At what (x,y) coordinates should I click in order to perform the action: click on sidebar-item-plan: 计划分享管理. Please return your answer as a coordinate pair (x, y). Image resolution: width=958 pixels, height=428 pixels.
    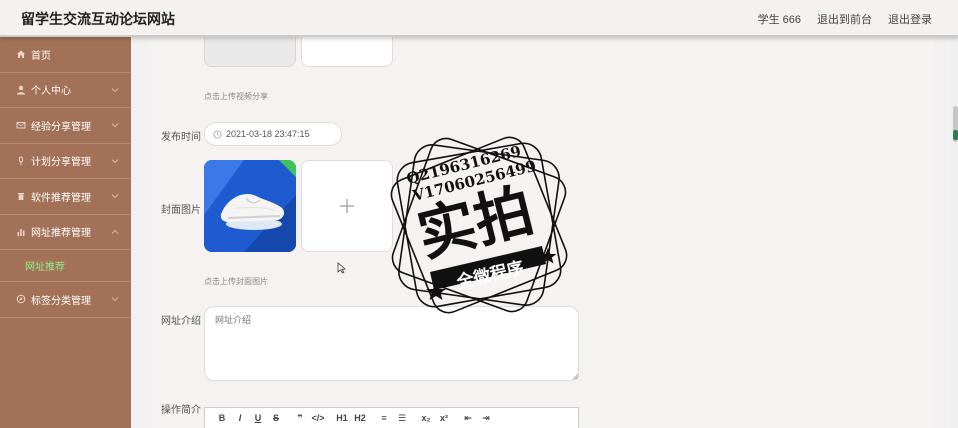
    Looking at the image, I should click on (65, 161).